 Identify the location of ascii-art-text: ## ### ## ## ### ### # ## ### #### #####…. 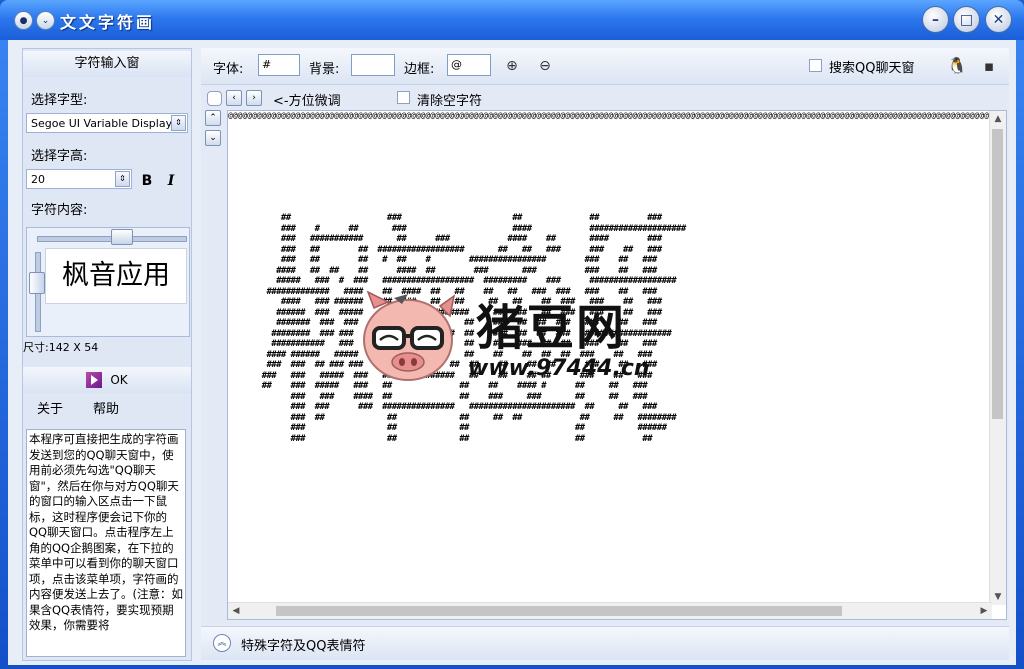
(474, 328).